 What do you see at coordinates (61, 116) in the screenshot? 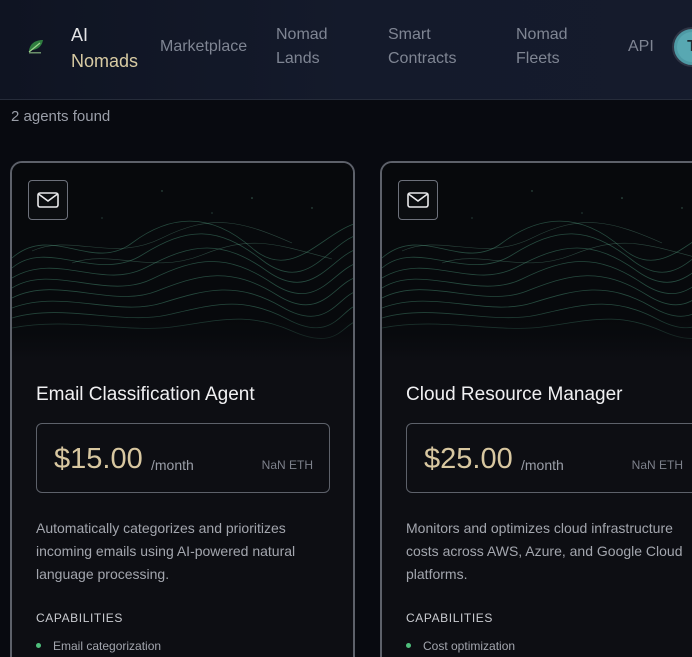
I see `results-count: 2 agents found` at bounding box center [61, 116].